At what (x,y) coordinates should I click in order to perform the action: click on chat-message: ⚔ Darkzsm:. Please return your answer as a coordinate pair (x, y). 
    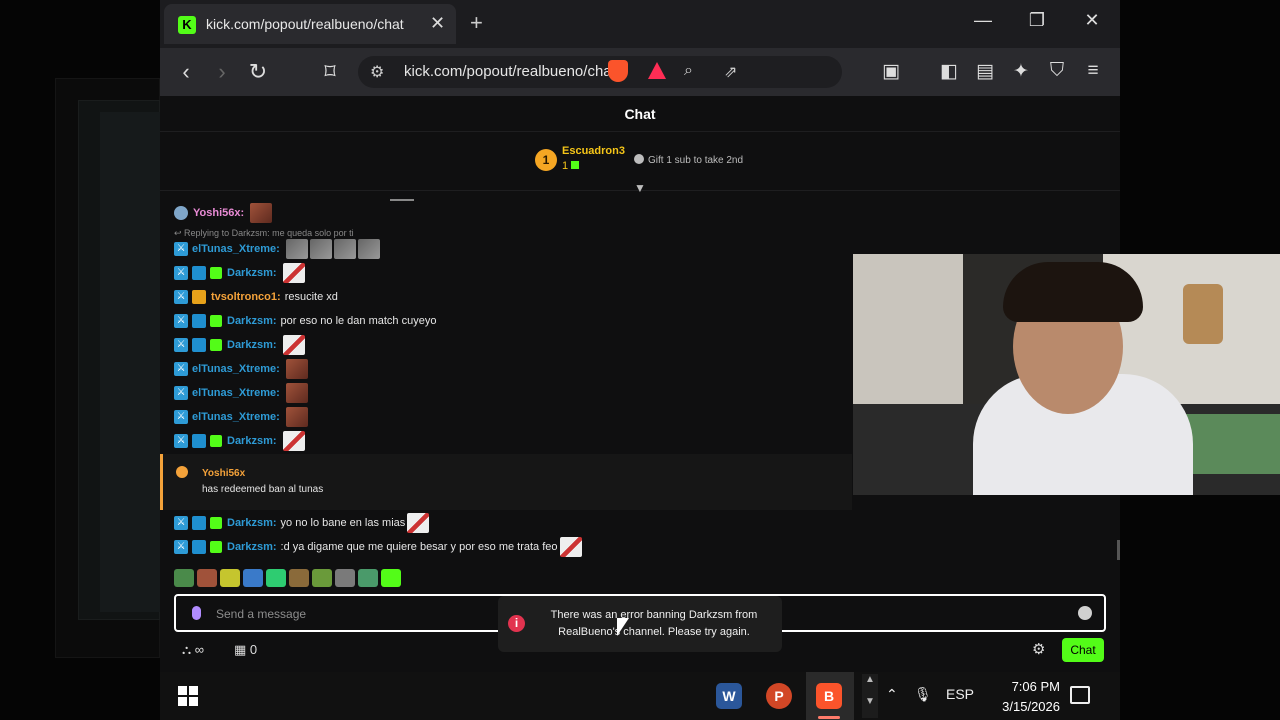
    Looking at the image, I should click on (239, 273).